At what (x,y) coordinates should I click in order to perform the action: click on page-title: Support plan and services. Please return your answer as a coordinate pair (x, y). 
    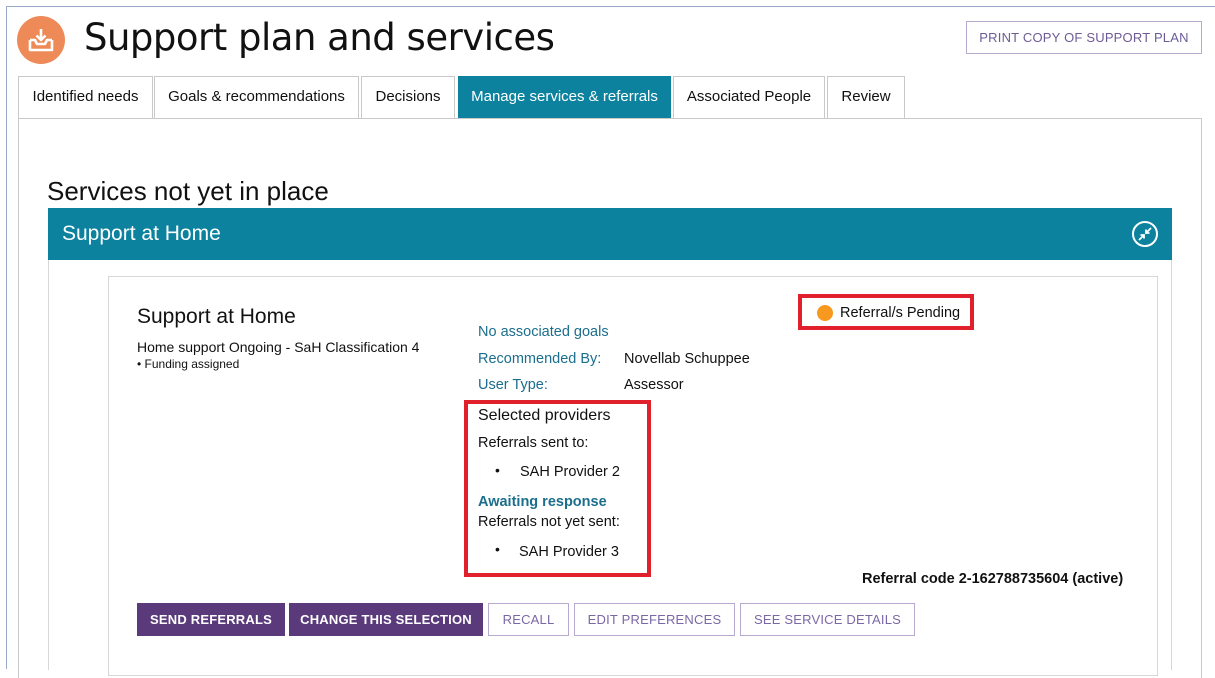
    Looking at the image, I should click on (319, 37).